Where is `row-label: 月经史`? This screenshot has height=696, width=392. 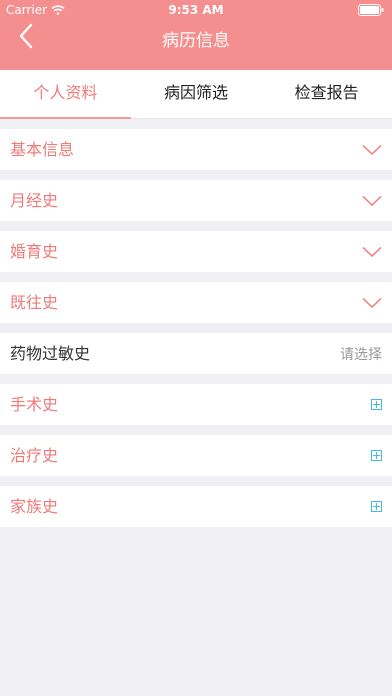
row-label: 月经史 is located at coordinates (34, 200).